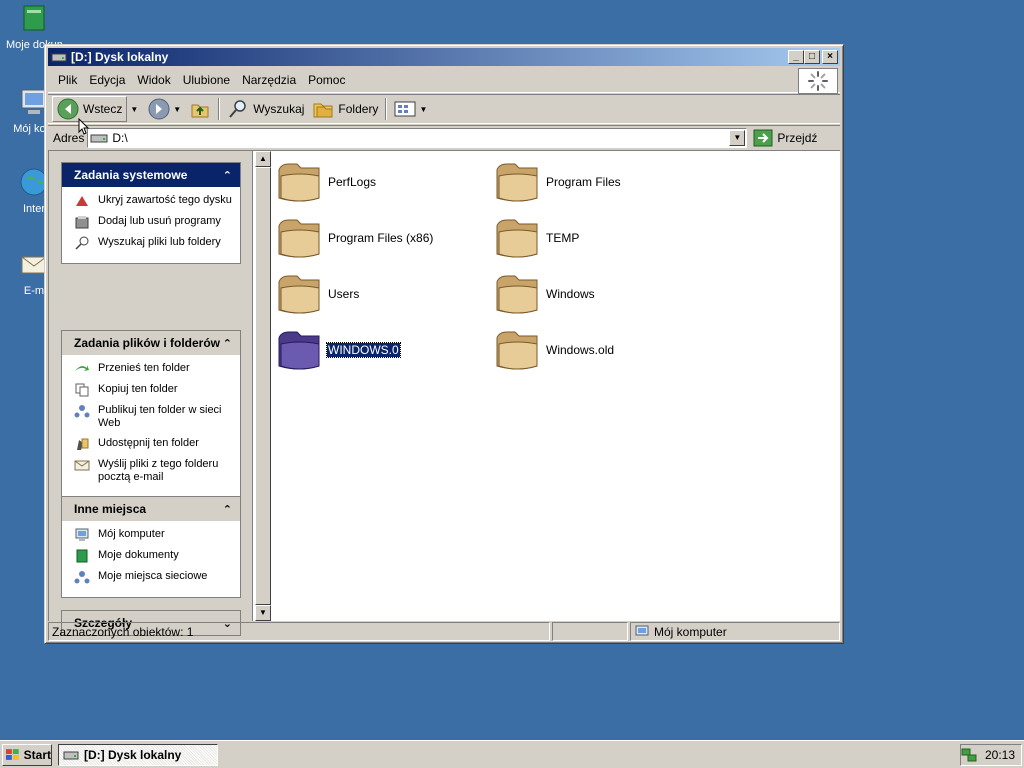 The width and height of the screenshot is (1024, 768). Describe the element at coordinates (147, 343) in the screenshot. I see `panel-title: Zadania plików i folderów` at that location.